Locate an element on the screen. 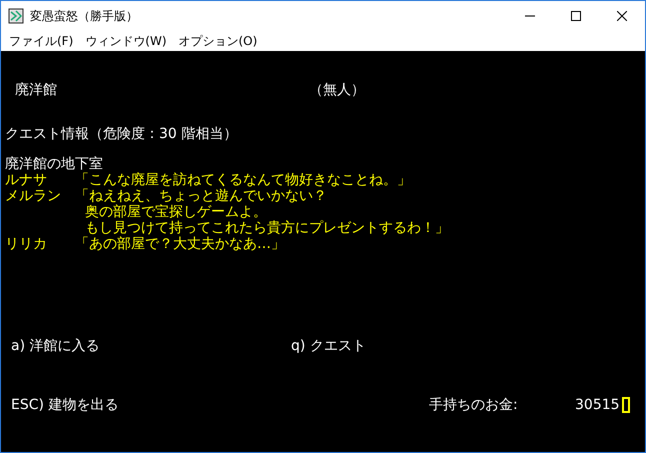 The height and width of the screenshot is (453, 646). exit-option: ESC) 建物を出る is located at coordinates (220, 405).